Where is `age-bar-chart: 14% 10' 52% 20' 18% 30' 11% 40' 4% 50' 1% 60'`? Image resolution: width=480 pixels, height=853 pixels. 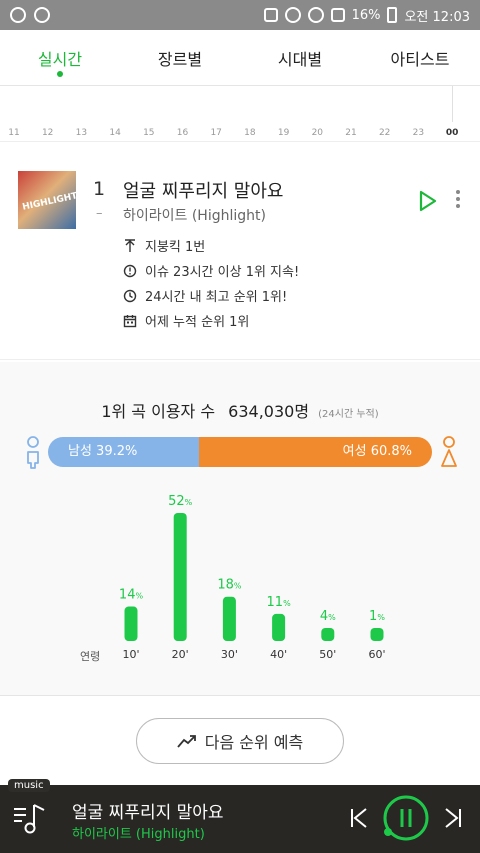 age-bar-chart: 14% 10' 52% 20' 18% 30' 11% 40' 4% 50' 1% 60' is located at coordinates (252, 577).